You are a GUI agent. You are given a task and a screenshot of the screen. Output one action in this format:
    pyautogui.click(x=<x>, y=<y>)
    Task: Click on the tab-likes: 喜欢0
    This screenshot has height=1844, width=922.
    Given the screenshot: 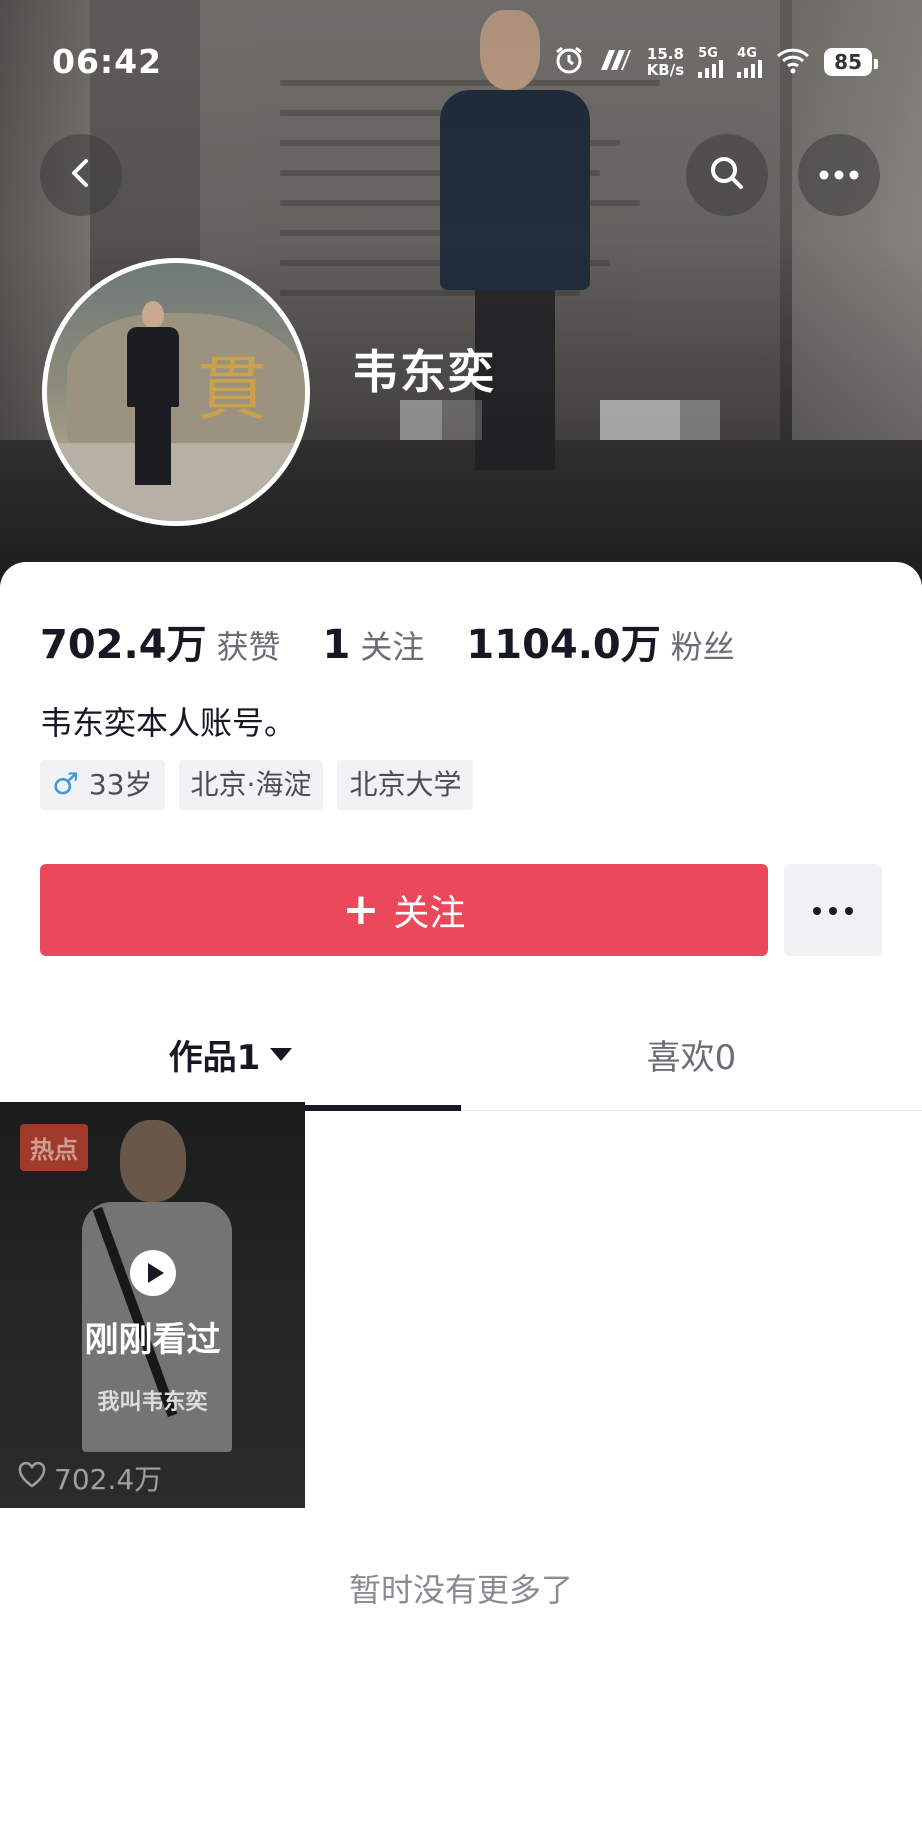 What is the action you would take?
    pyautogui.click(x=691, y=1054)
    